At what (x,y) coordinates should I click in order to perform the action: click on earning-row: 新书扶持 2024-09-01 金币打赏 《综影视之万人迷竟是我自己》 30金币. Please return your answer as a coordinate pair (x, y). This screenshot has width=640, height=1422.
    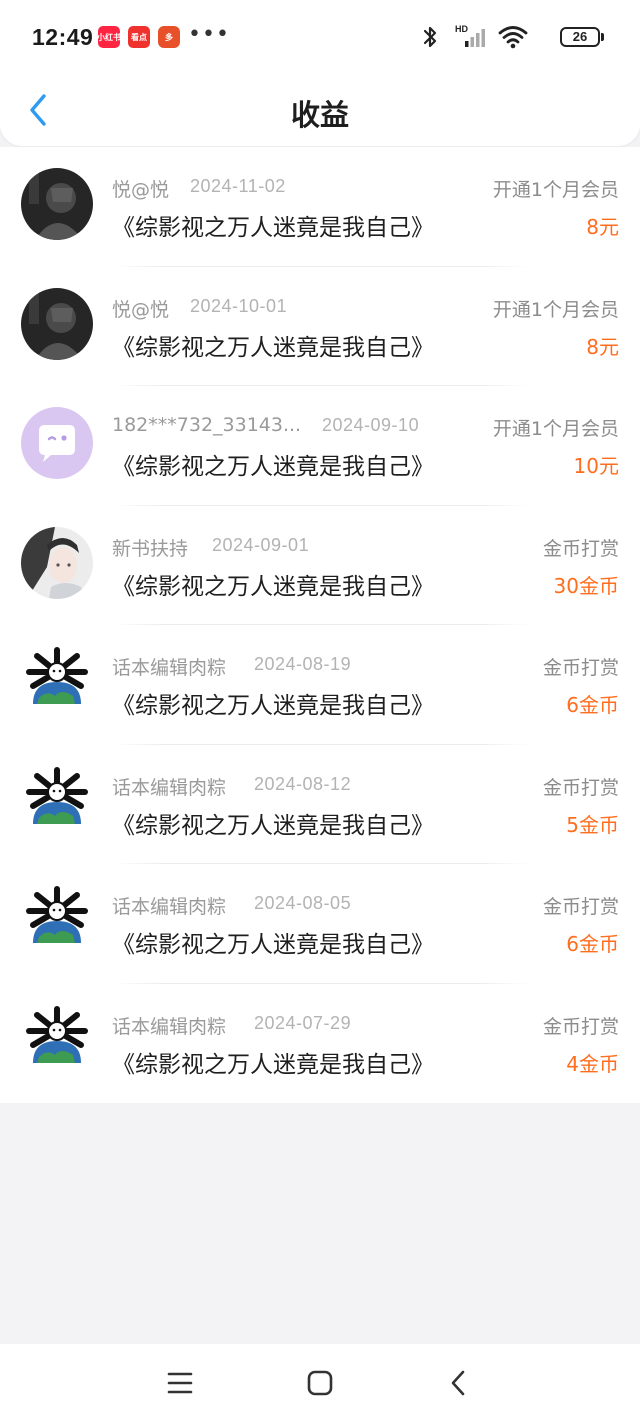
    Looking at the image, I should click on (320, 565).